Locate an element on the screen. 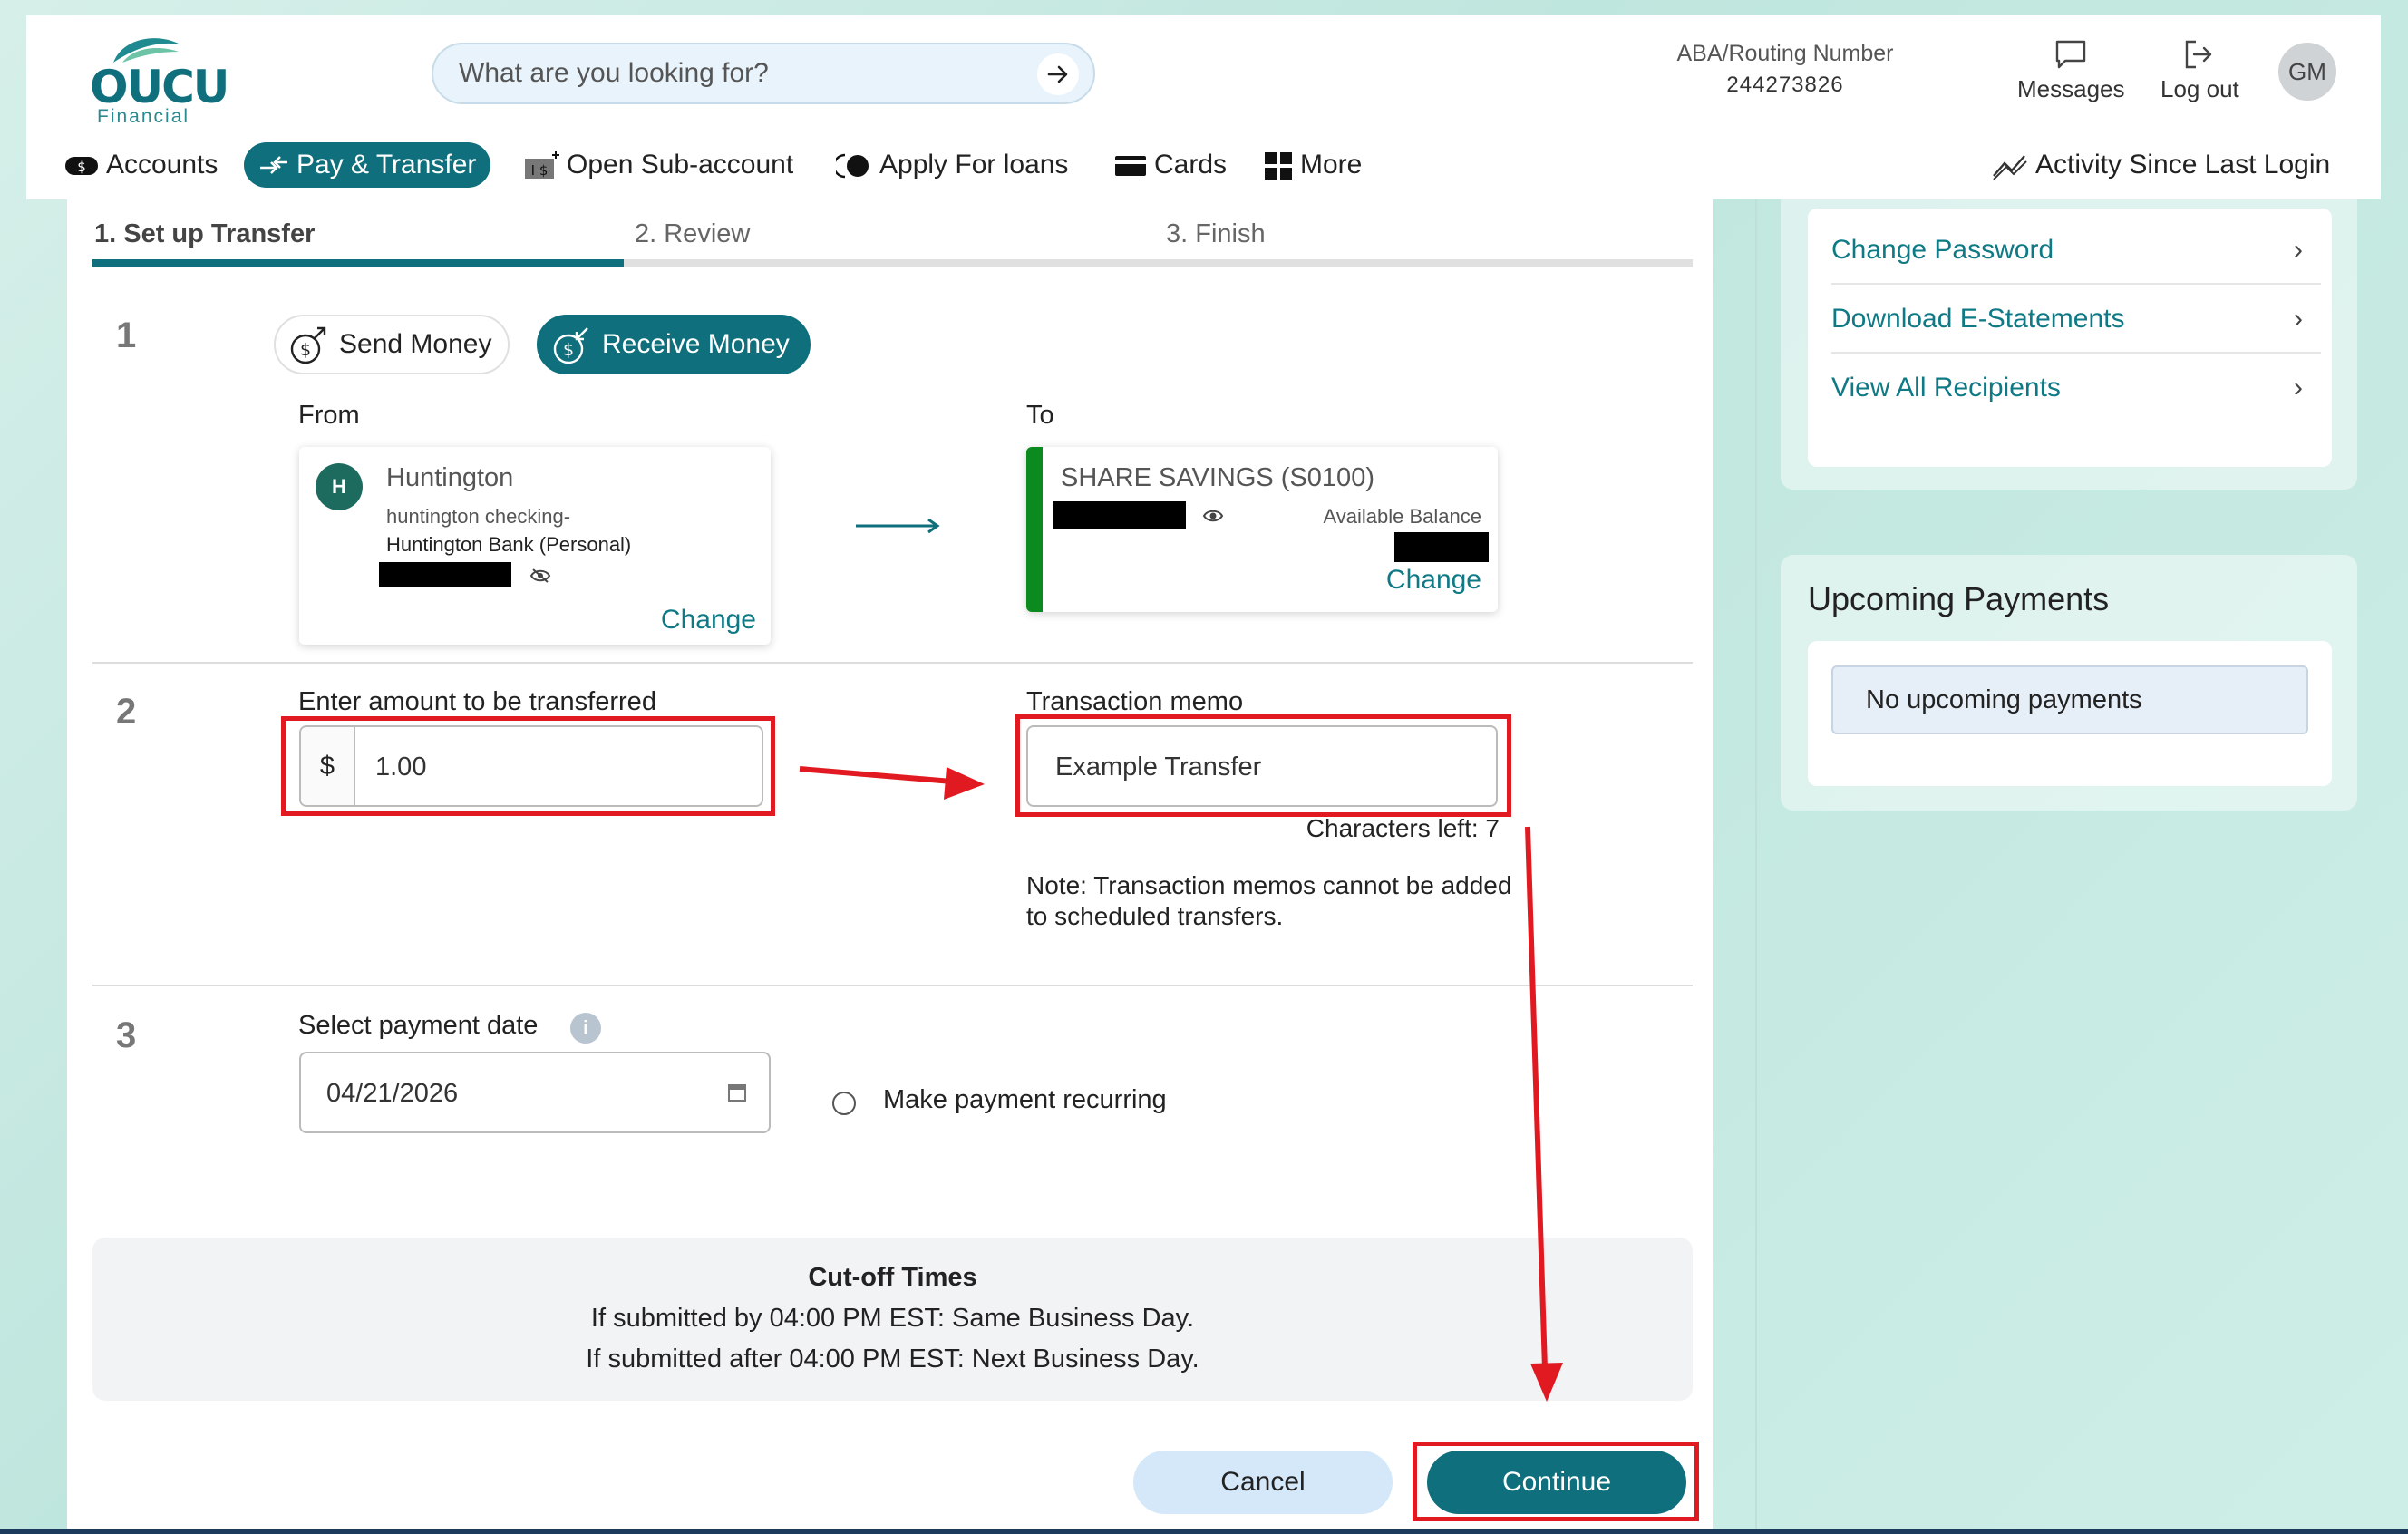 Image resolution: width=2408 pixels, height=1534 pixels. annotation-arrowhead-down is located at coordinates (1546, 1382).